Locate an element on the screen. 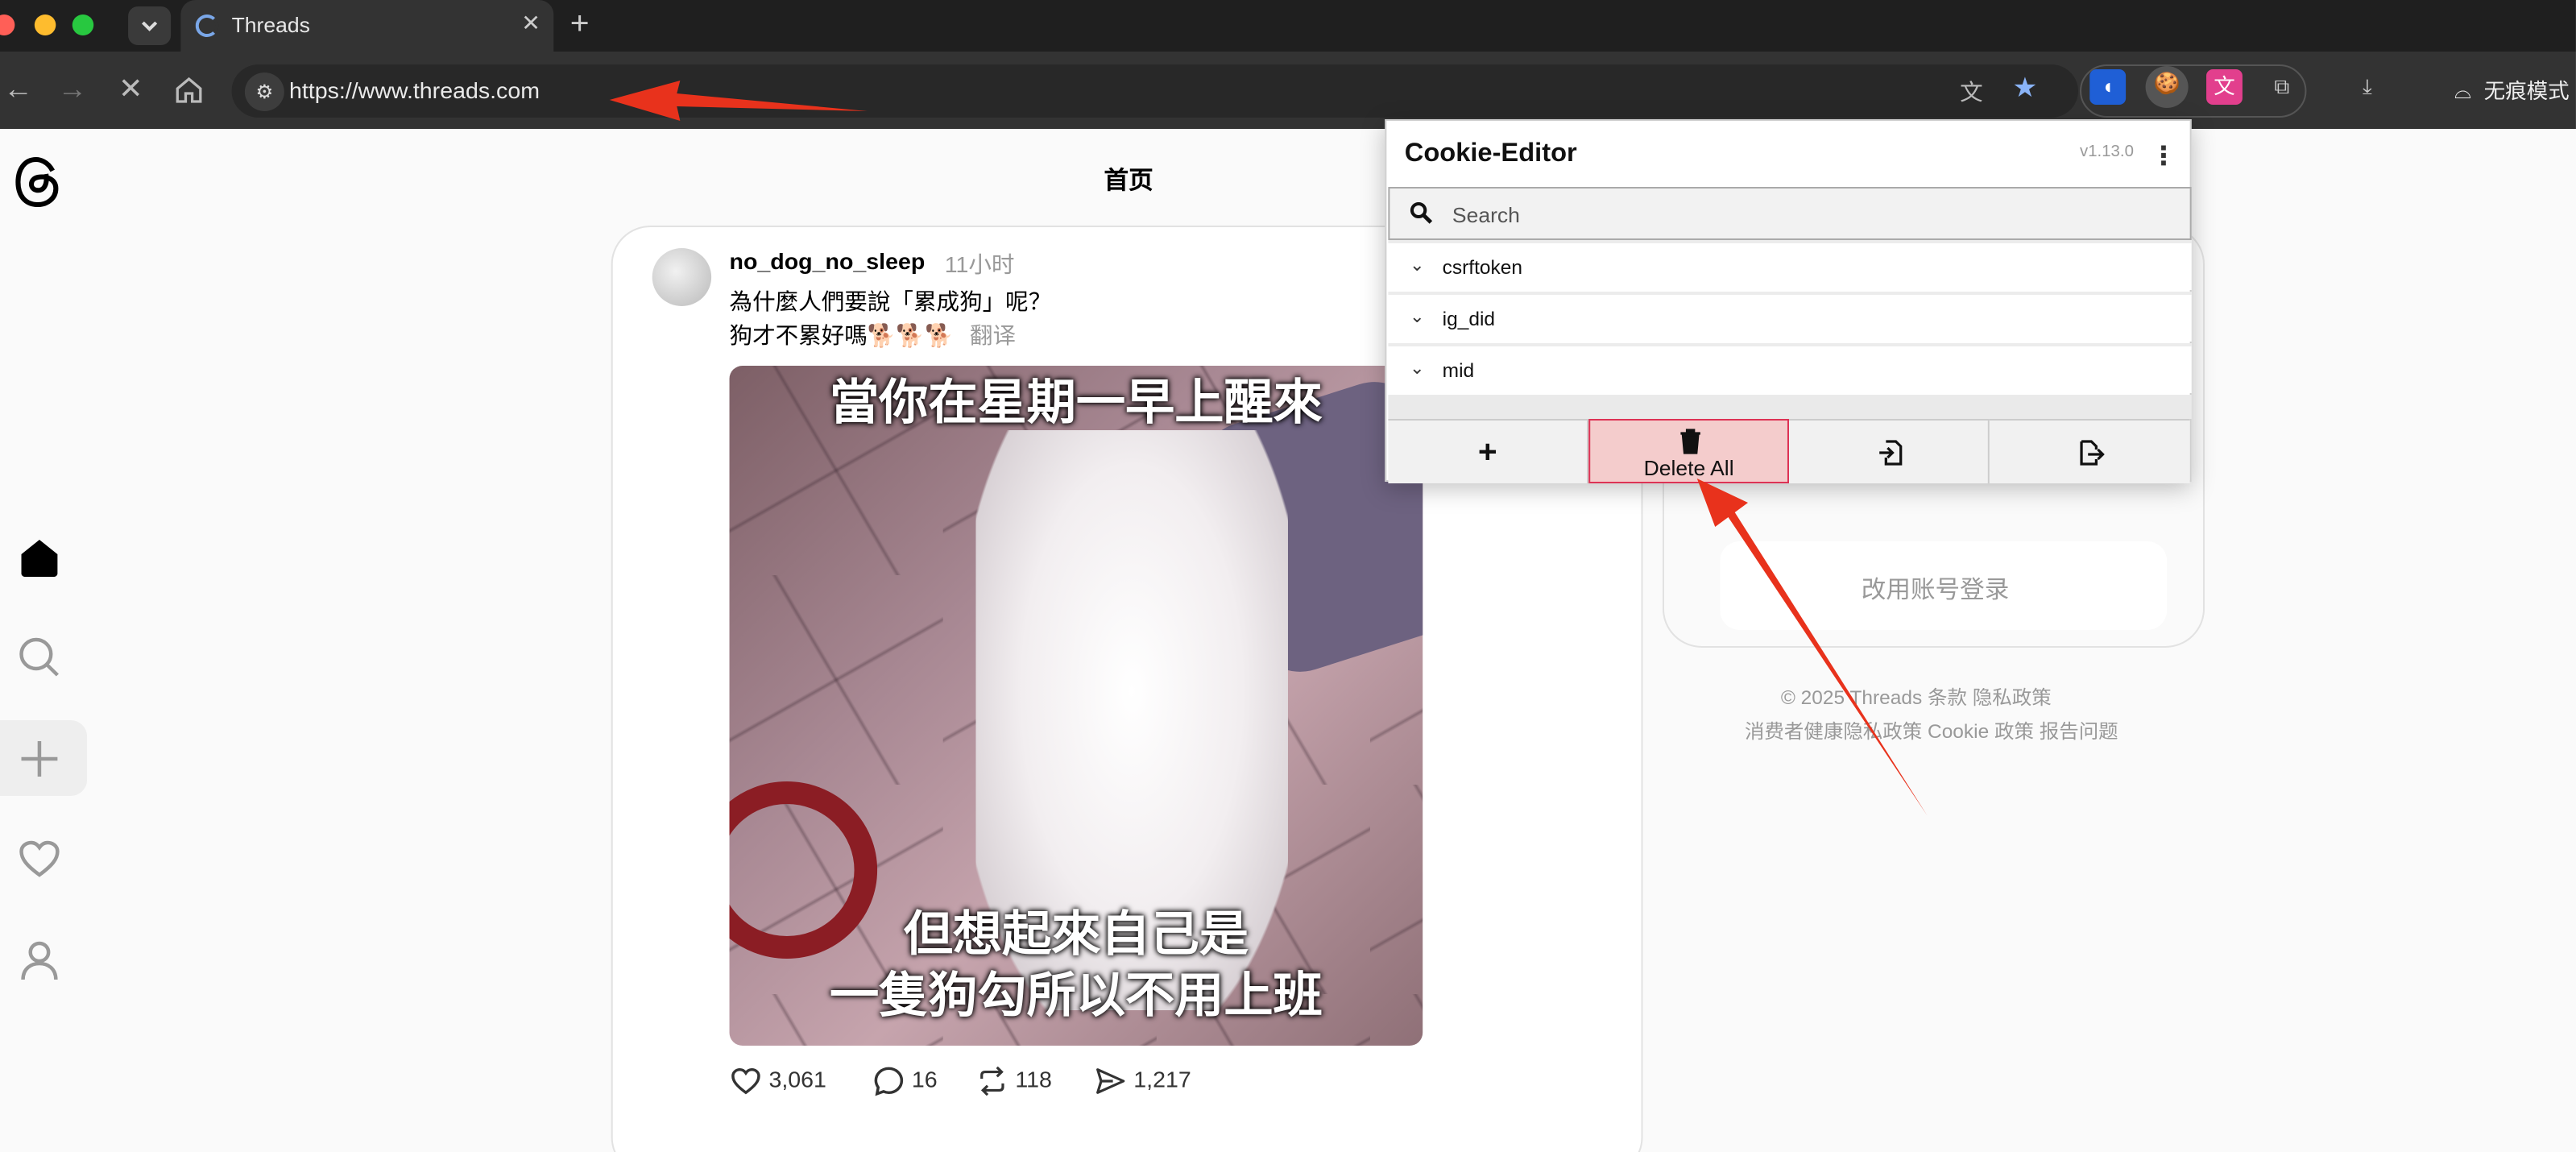 This screenshot has height=1152, width=2576. annotation-arrow-url is located at coordinates (738, 101).